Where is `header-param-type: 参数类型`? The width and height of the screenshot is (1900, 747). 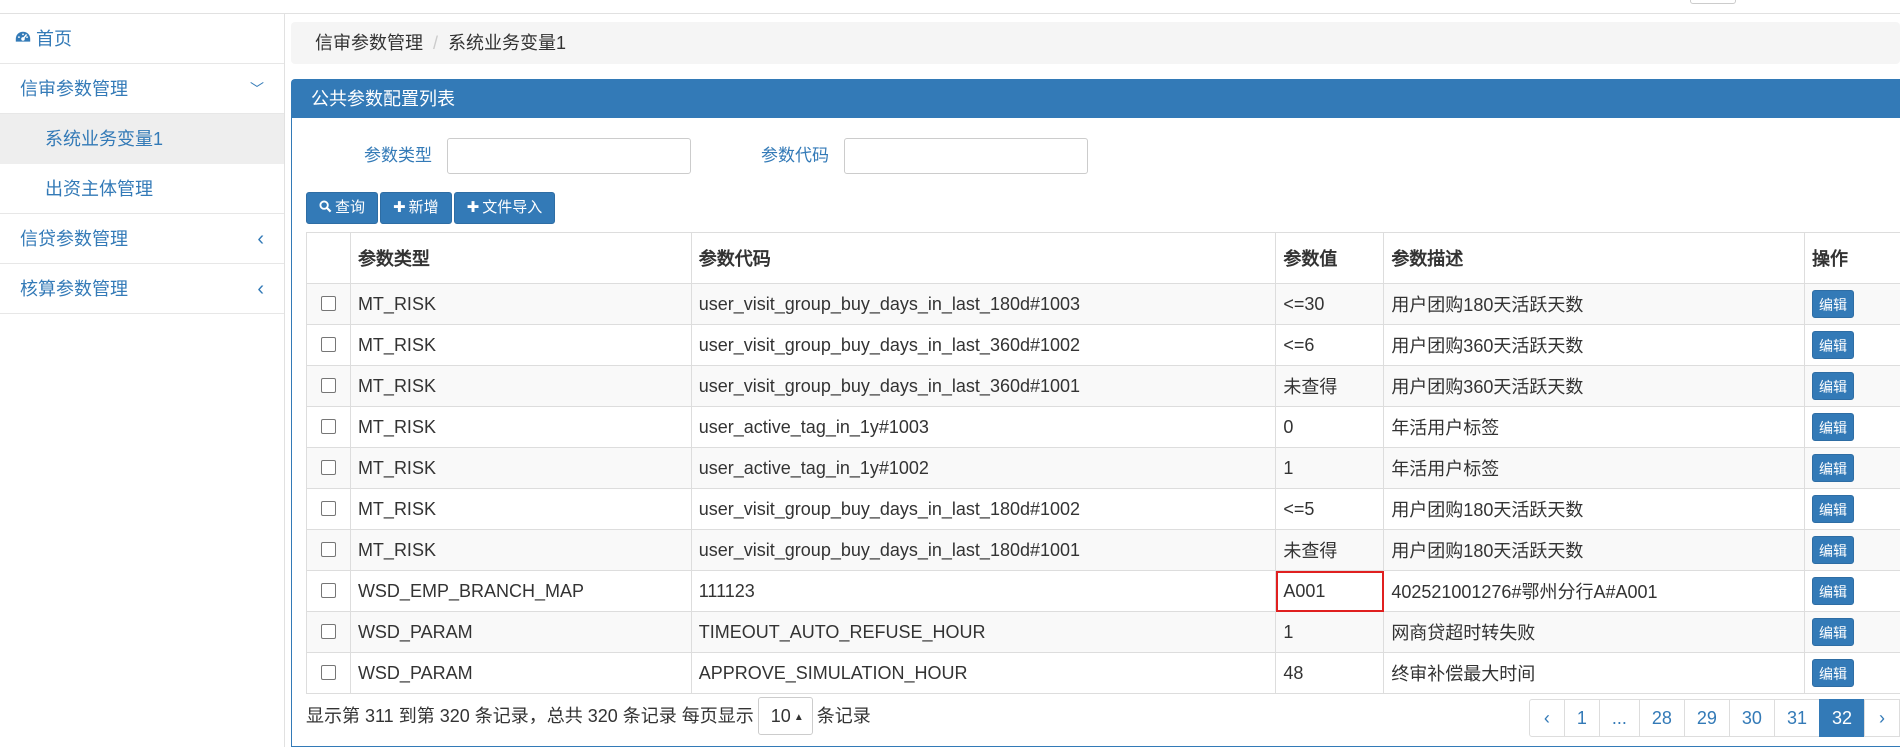
header-param-type: 参数类型 is located at coordinates (520, 258).